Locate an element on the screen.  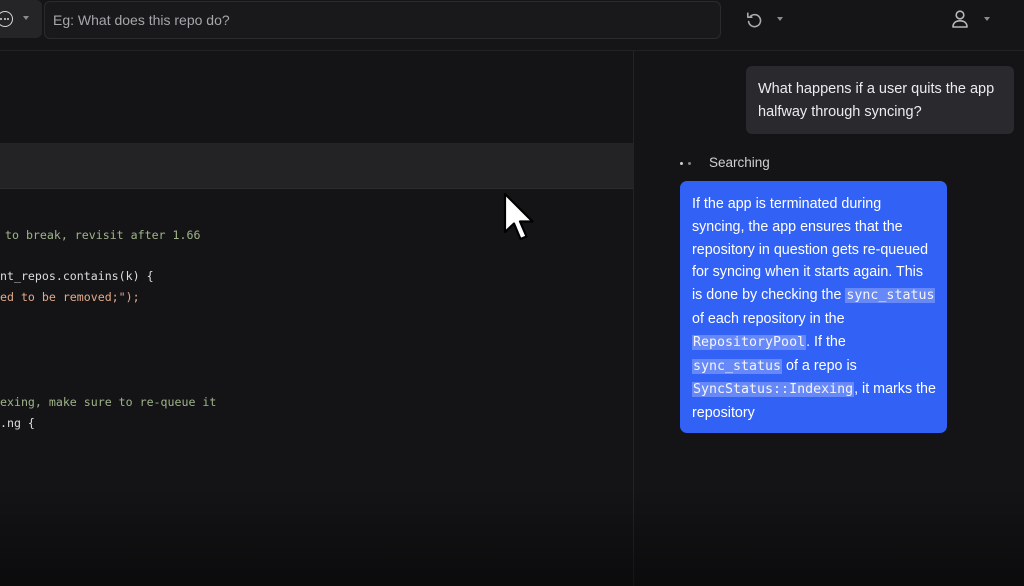
undo-icon is located at coordinates (754, 20).